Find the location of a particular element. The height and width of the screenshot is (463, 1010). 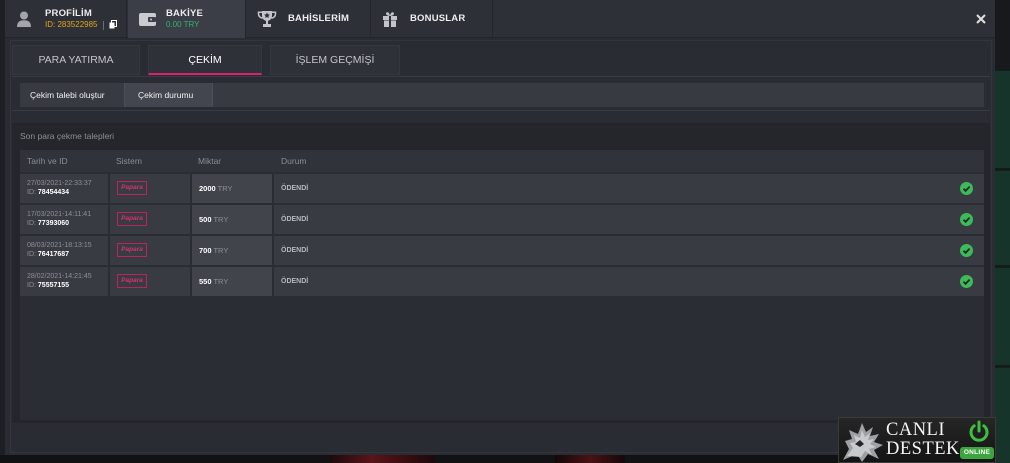

tab-profile: PROFİLİM ID: 283522985 is located at coordinates (66, 19).